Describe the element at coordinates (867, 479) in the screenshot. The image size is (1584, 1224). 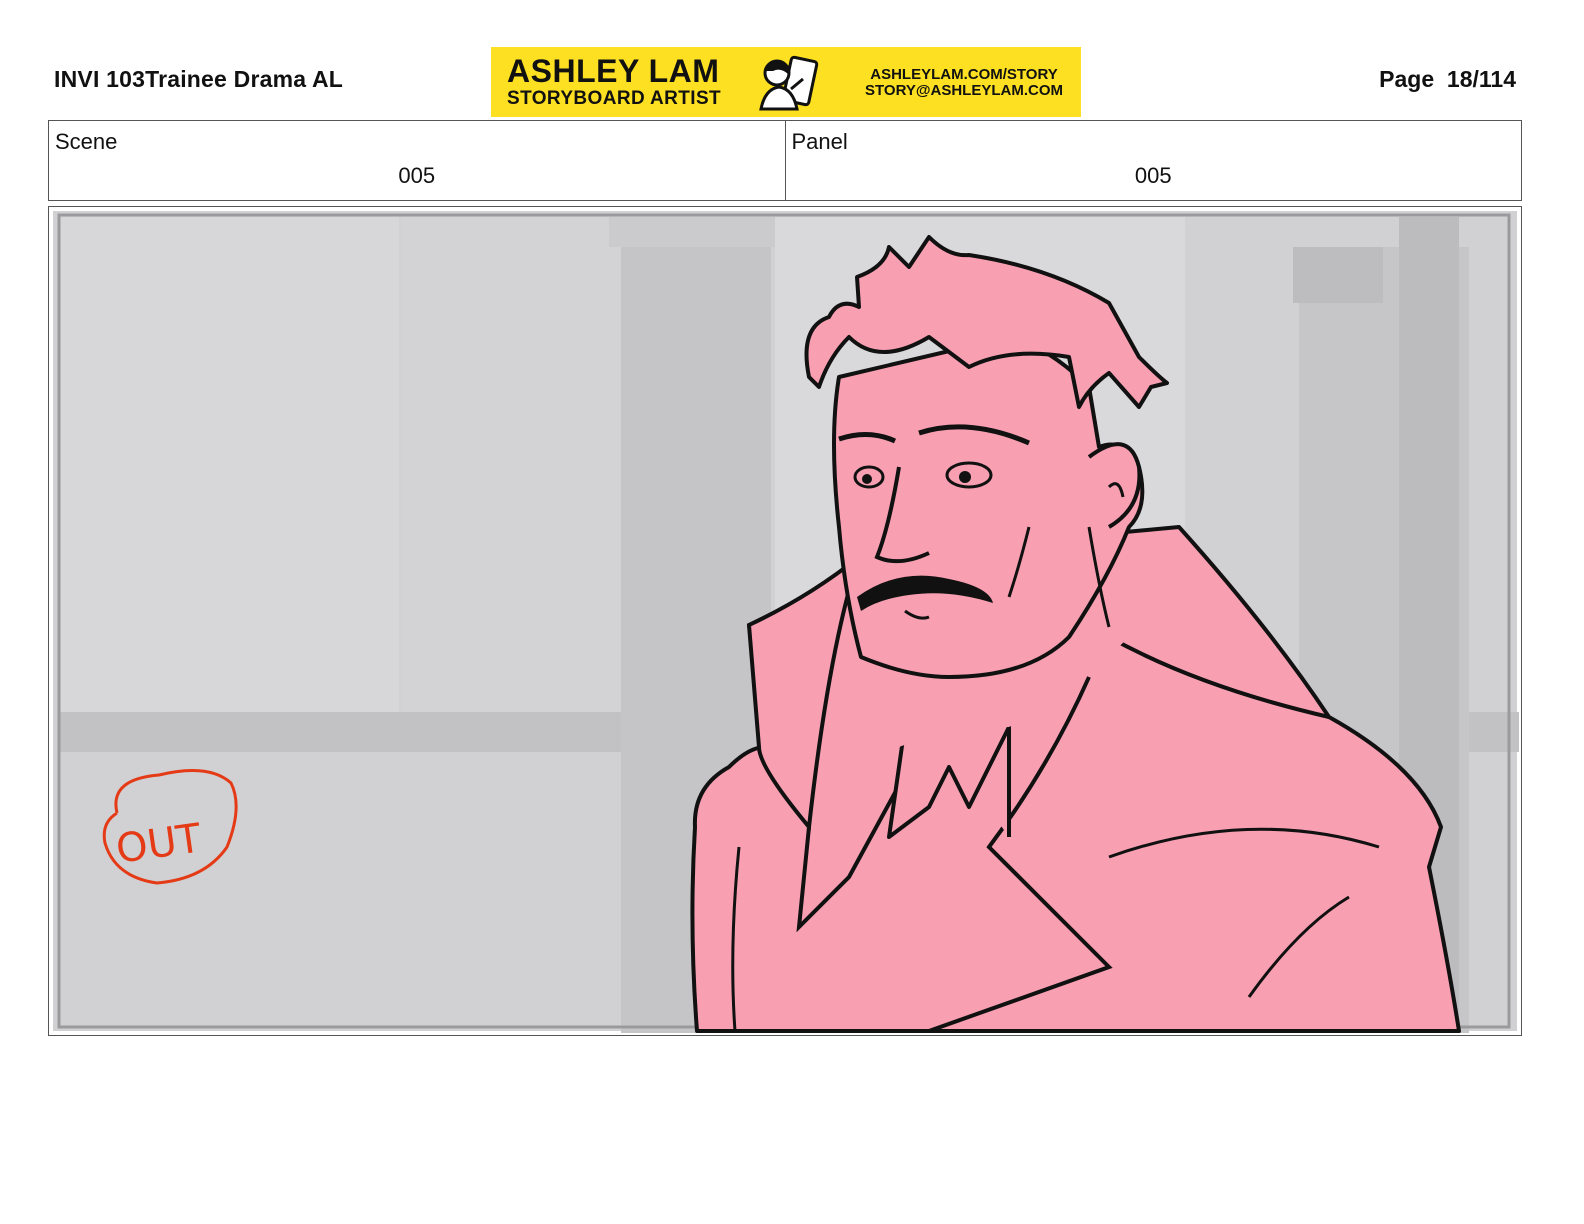
I see `pupil-left` at that location.